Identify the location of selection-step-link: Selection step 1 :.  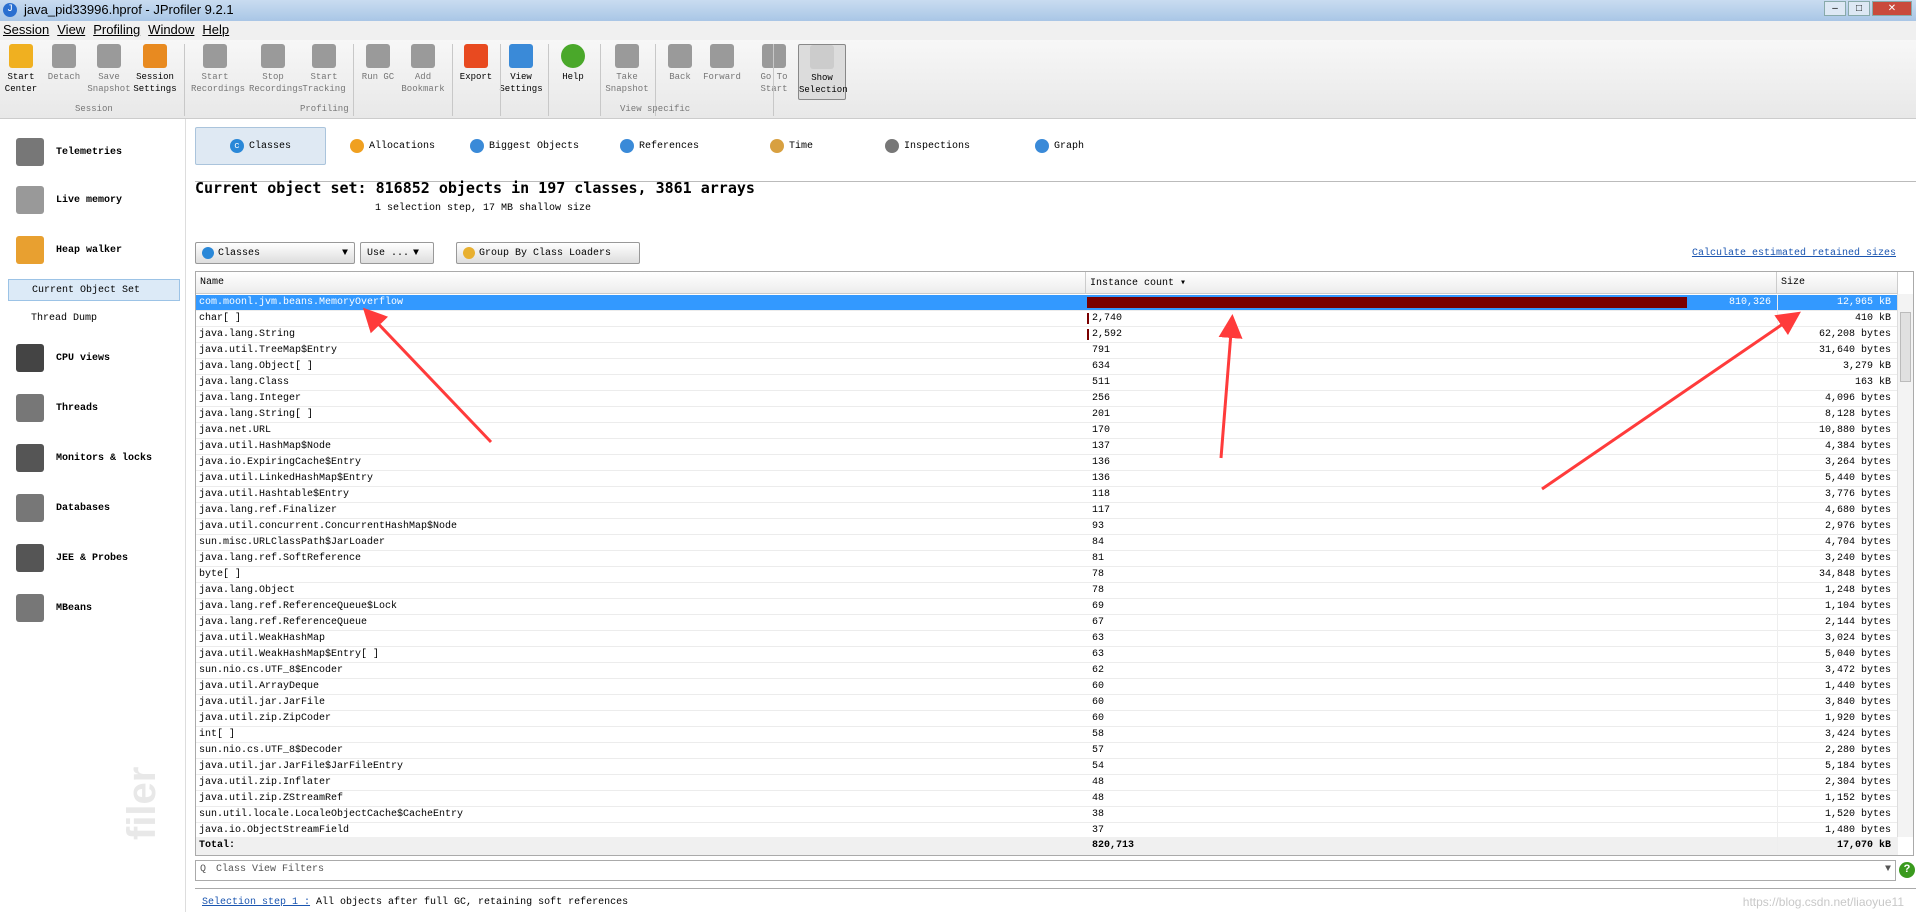
(256, 902).